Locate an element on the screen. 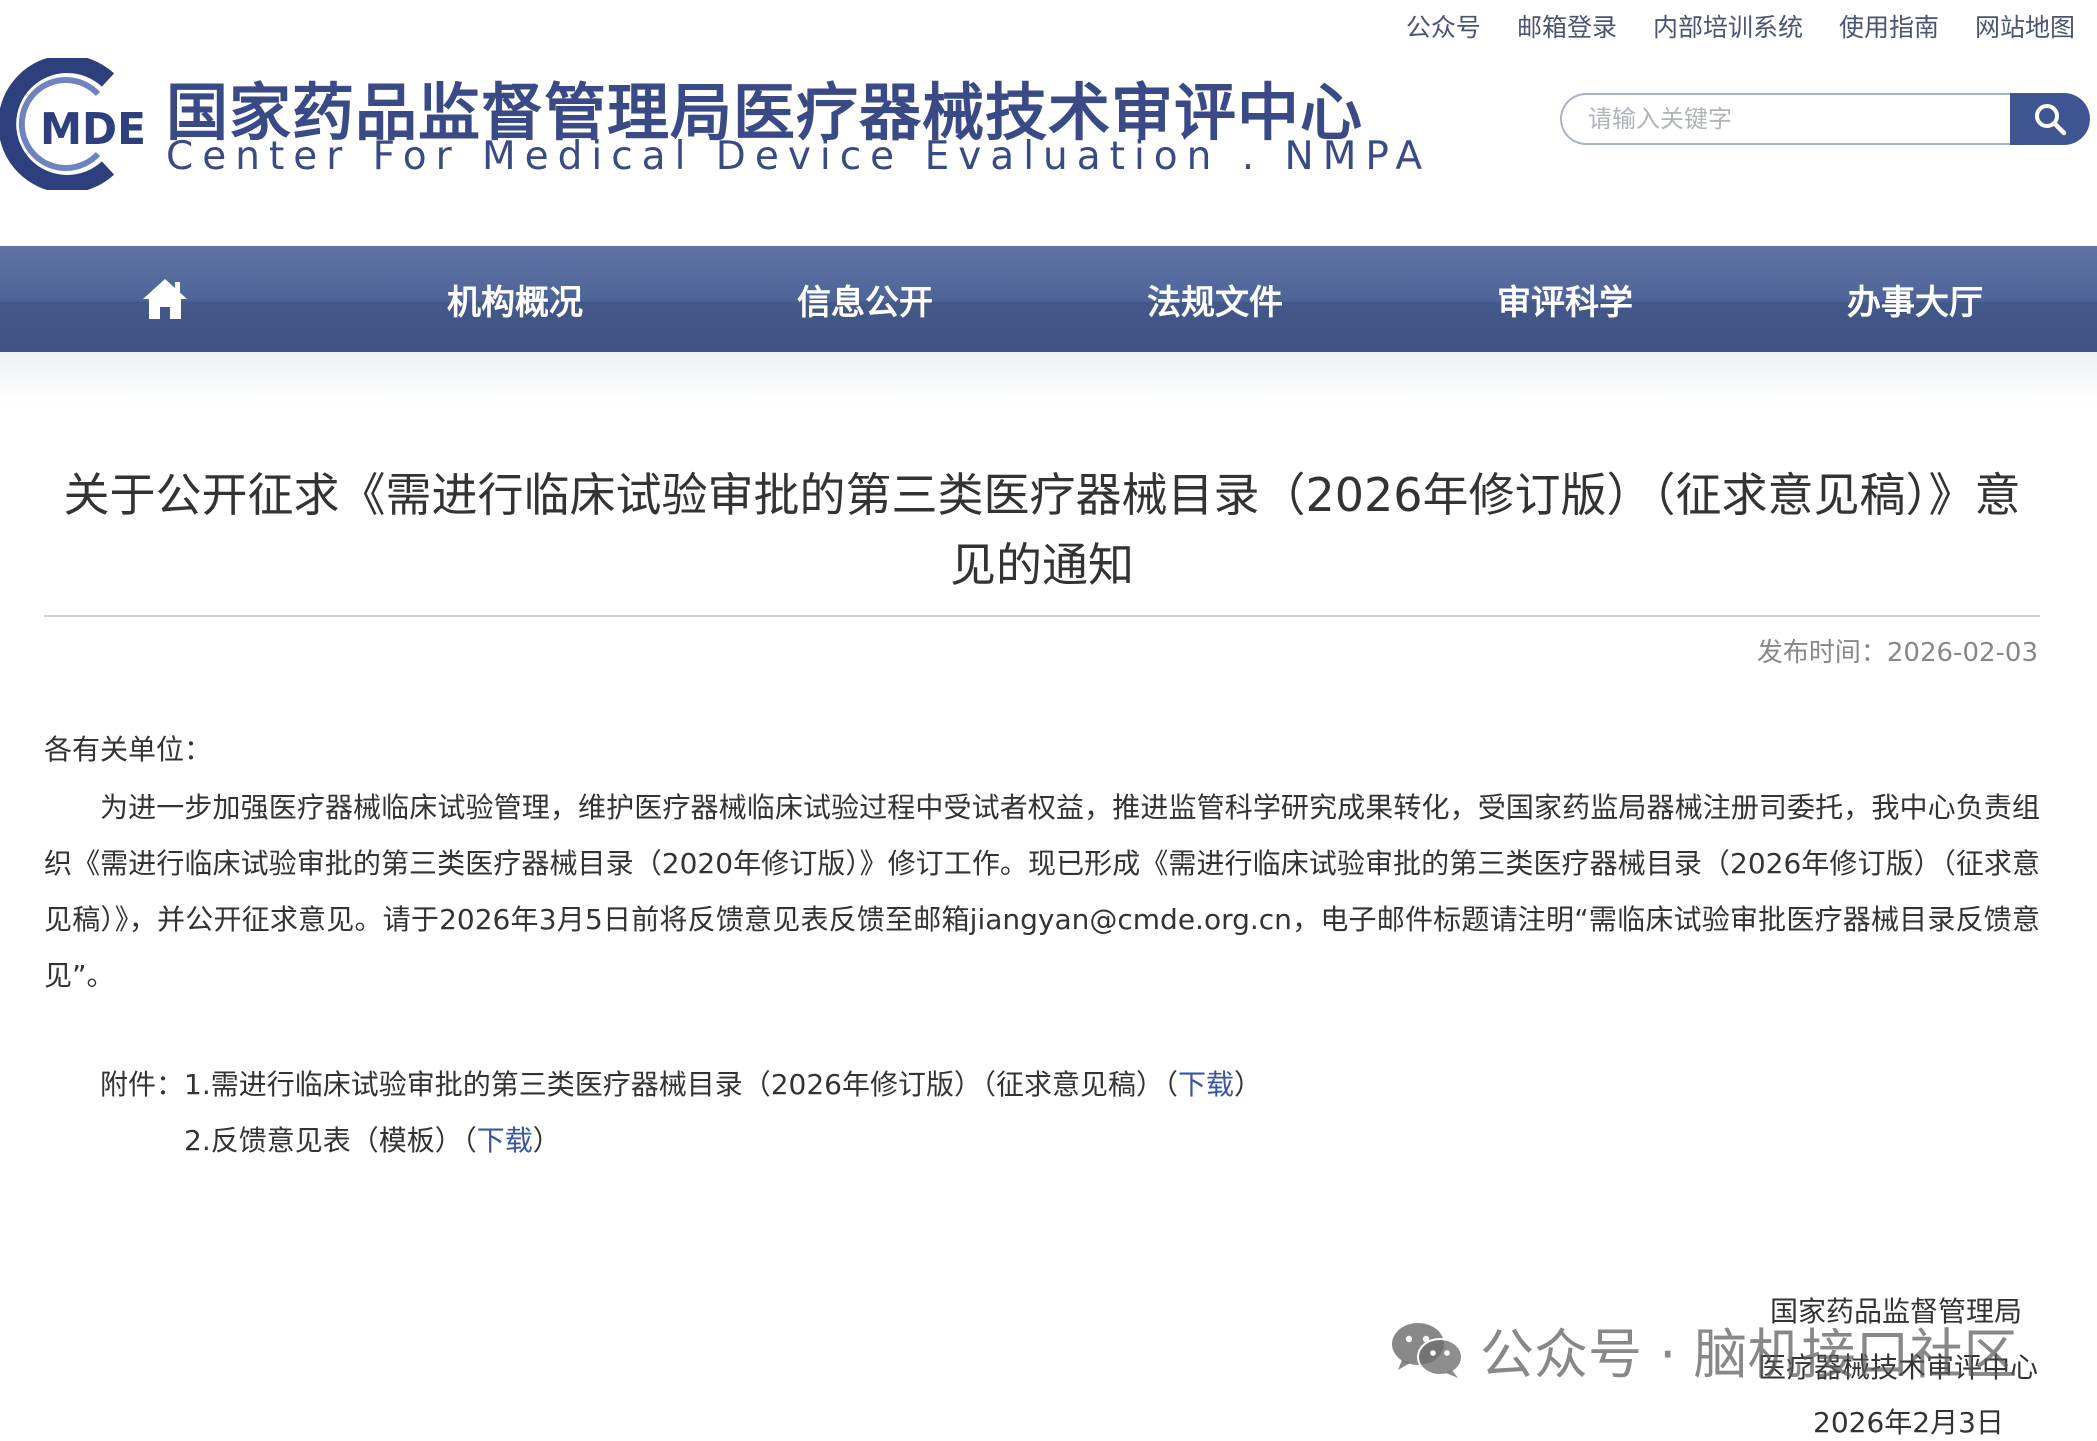 The image size is (2097, 1441). nav-home is located at coordinates (165, 299).